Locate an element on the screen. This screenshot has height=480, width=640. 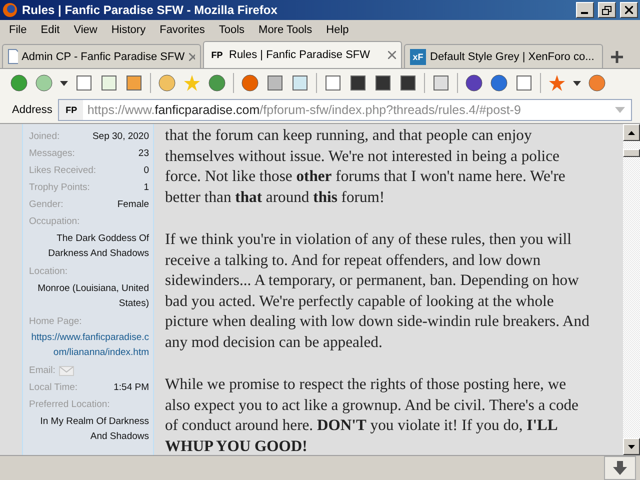
window-title: Rules | Fanfic Paradise SFW - Mozilla Firefox is located at coordinates (150, 10).